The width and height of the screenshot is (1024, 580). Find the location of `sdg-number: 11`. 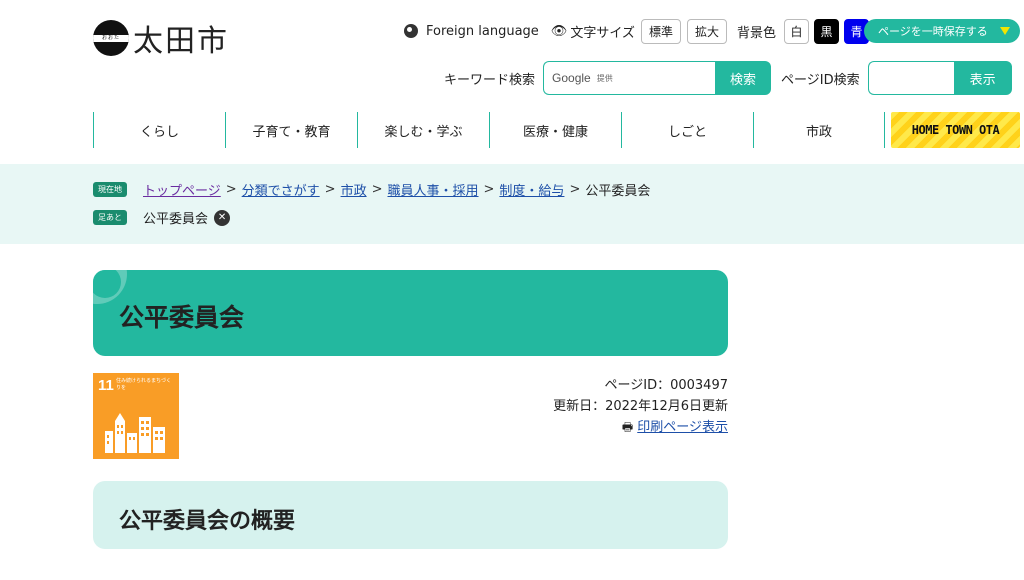

sdg-number: 11 is located at coordinates (106, 385).